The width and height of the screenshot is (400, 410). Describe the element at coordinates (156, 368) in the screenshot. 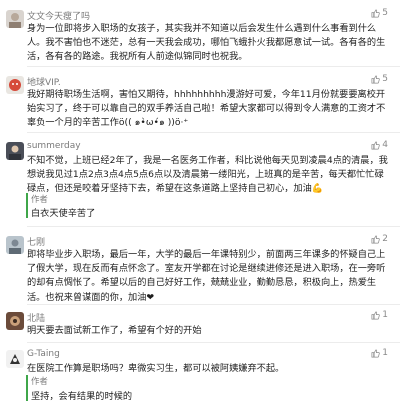

I see `comment-text: 在医院工作算是职场吗？卑微实习生，都可以被阿姨嫌弃不起。` at that location.